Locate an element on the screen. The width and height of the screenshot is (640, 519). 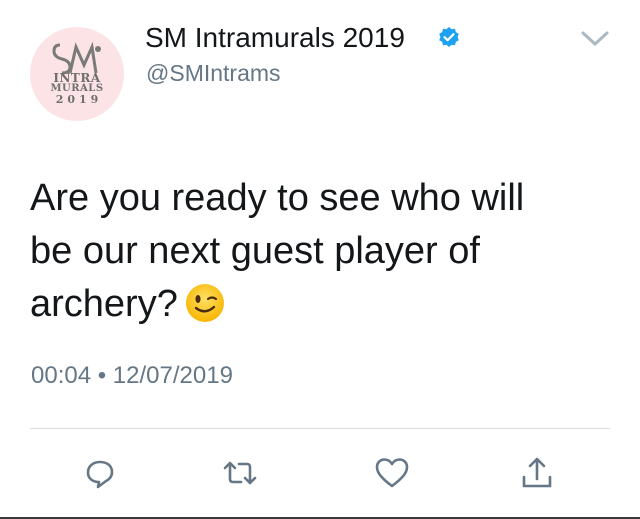
tweet-text-line1: Are you ready to see who will is located at coordinates (277, 198).